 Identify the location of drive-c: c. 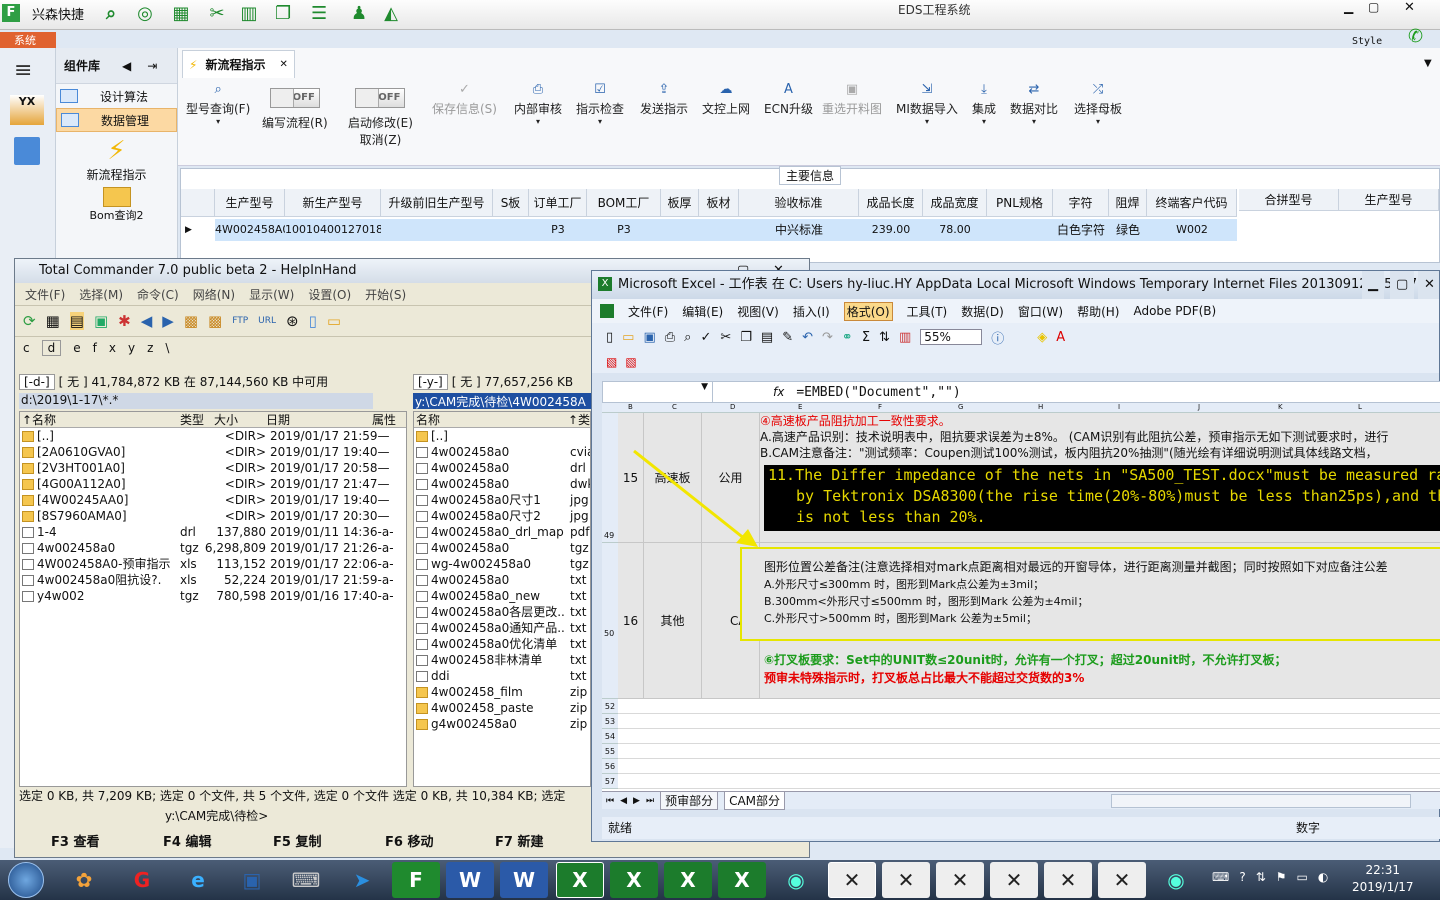
(26, 348).